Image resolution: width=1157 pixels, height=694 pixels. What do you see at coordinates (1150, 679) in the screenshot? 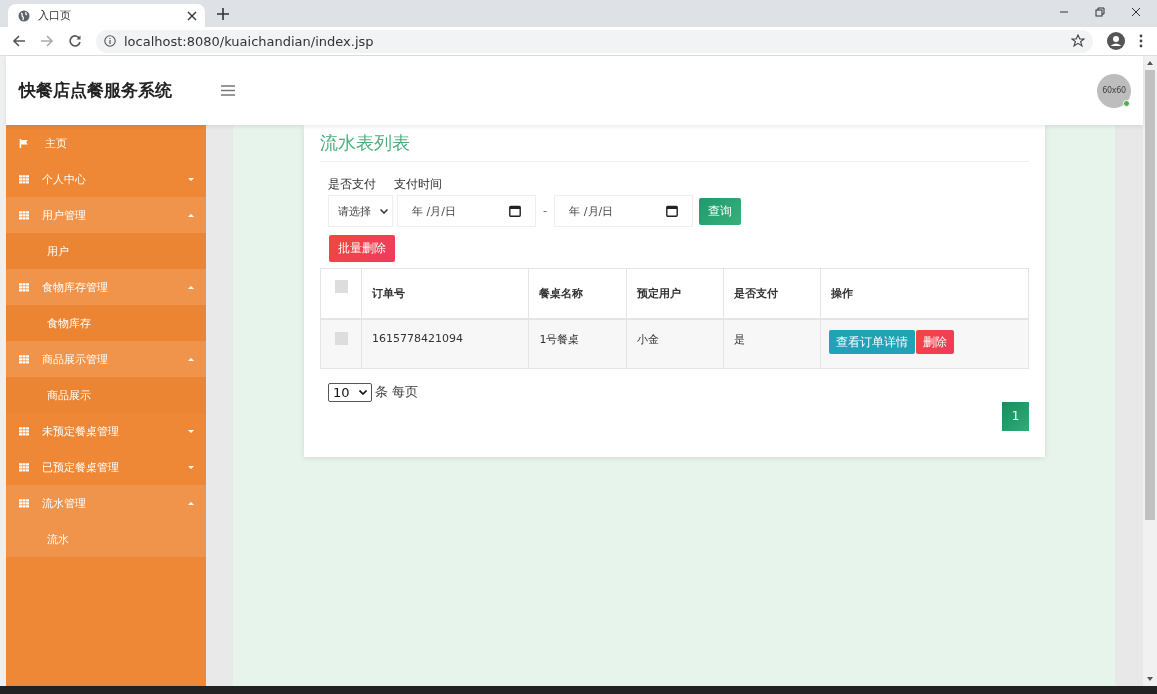
I see `scroll-down-icon` at bounding box center [1150, 679].